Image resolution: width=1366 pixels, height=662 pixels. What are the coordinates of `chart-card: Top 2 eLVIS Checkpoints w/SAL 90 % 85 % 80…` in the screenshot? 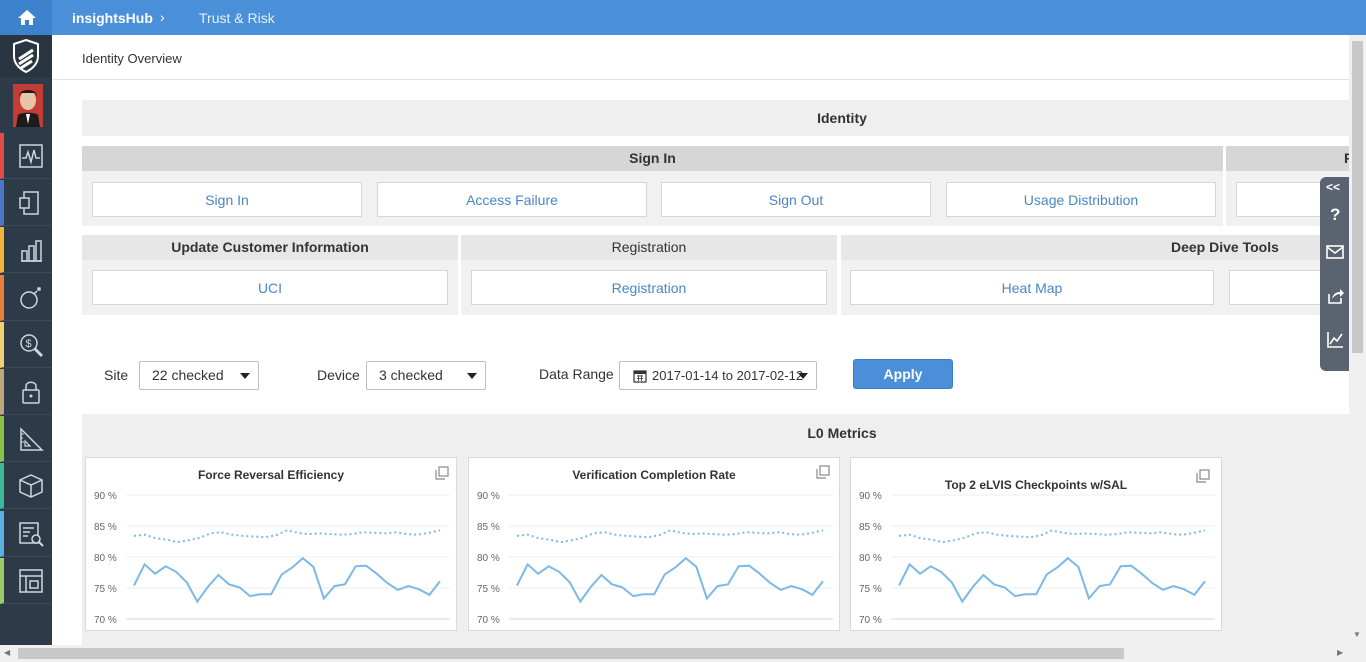 It's located at (1036, 544).